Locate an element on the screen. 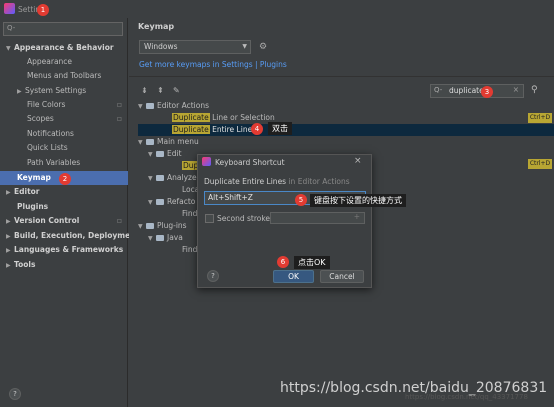 The width and height of the screenshot is (554, 407). annotation-press-shortcut: 键盘按下设置的快捷方式 is located at coordinates (358, 200).